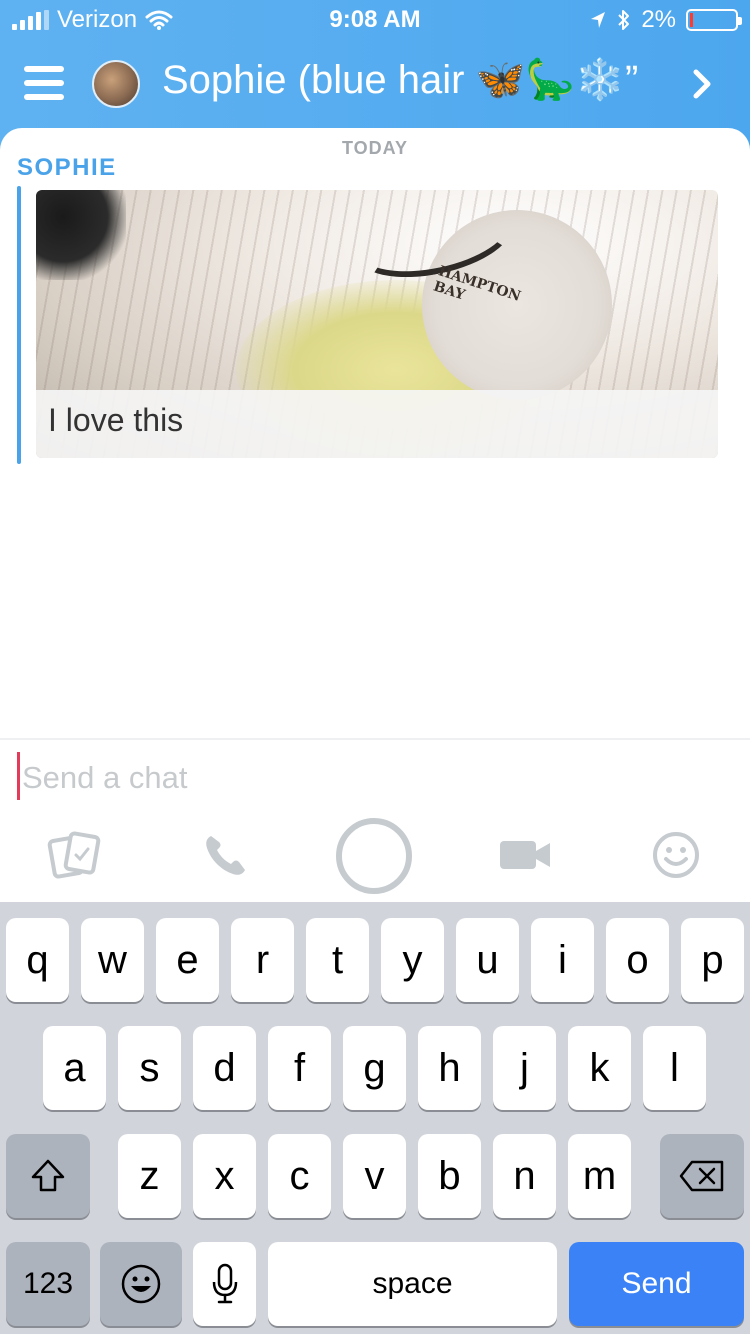 The image size is (750, 1334). I want to click on battery-icon, so click(714, 20).